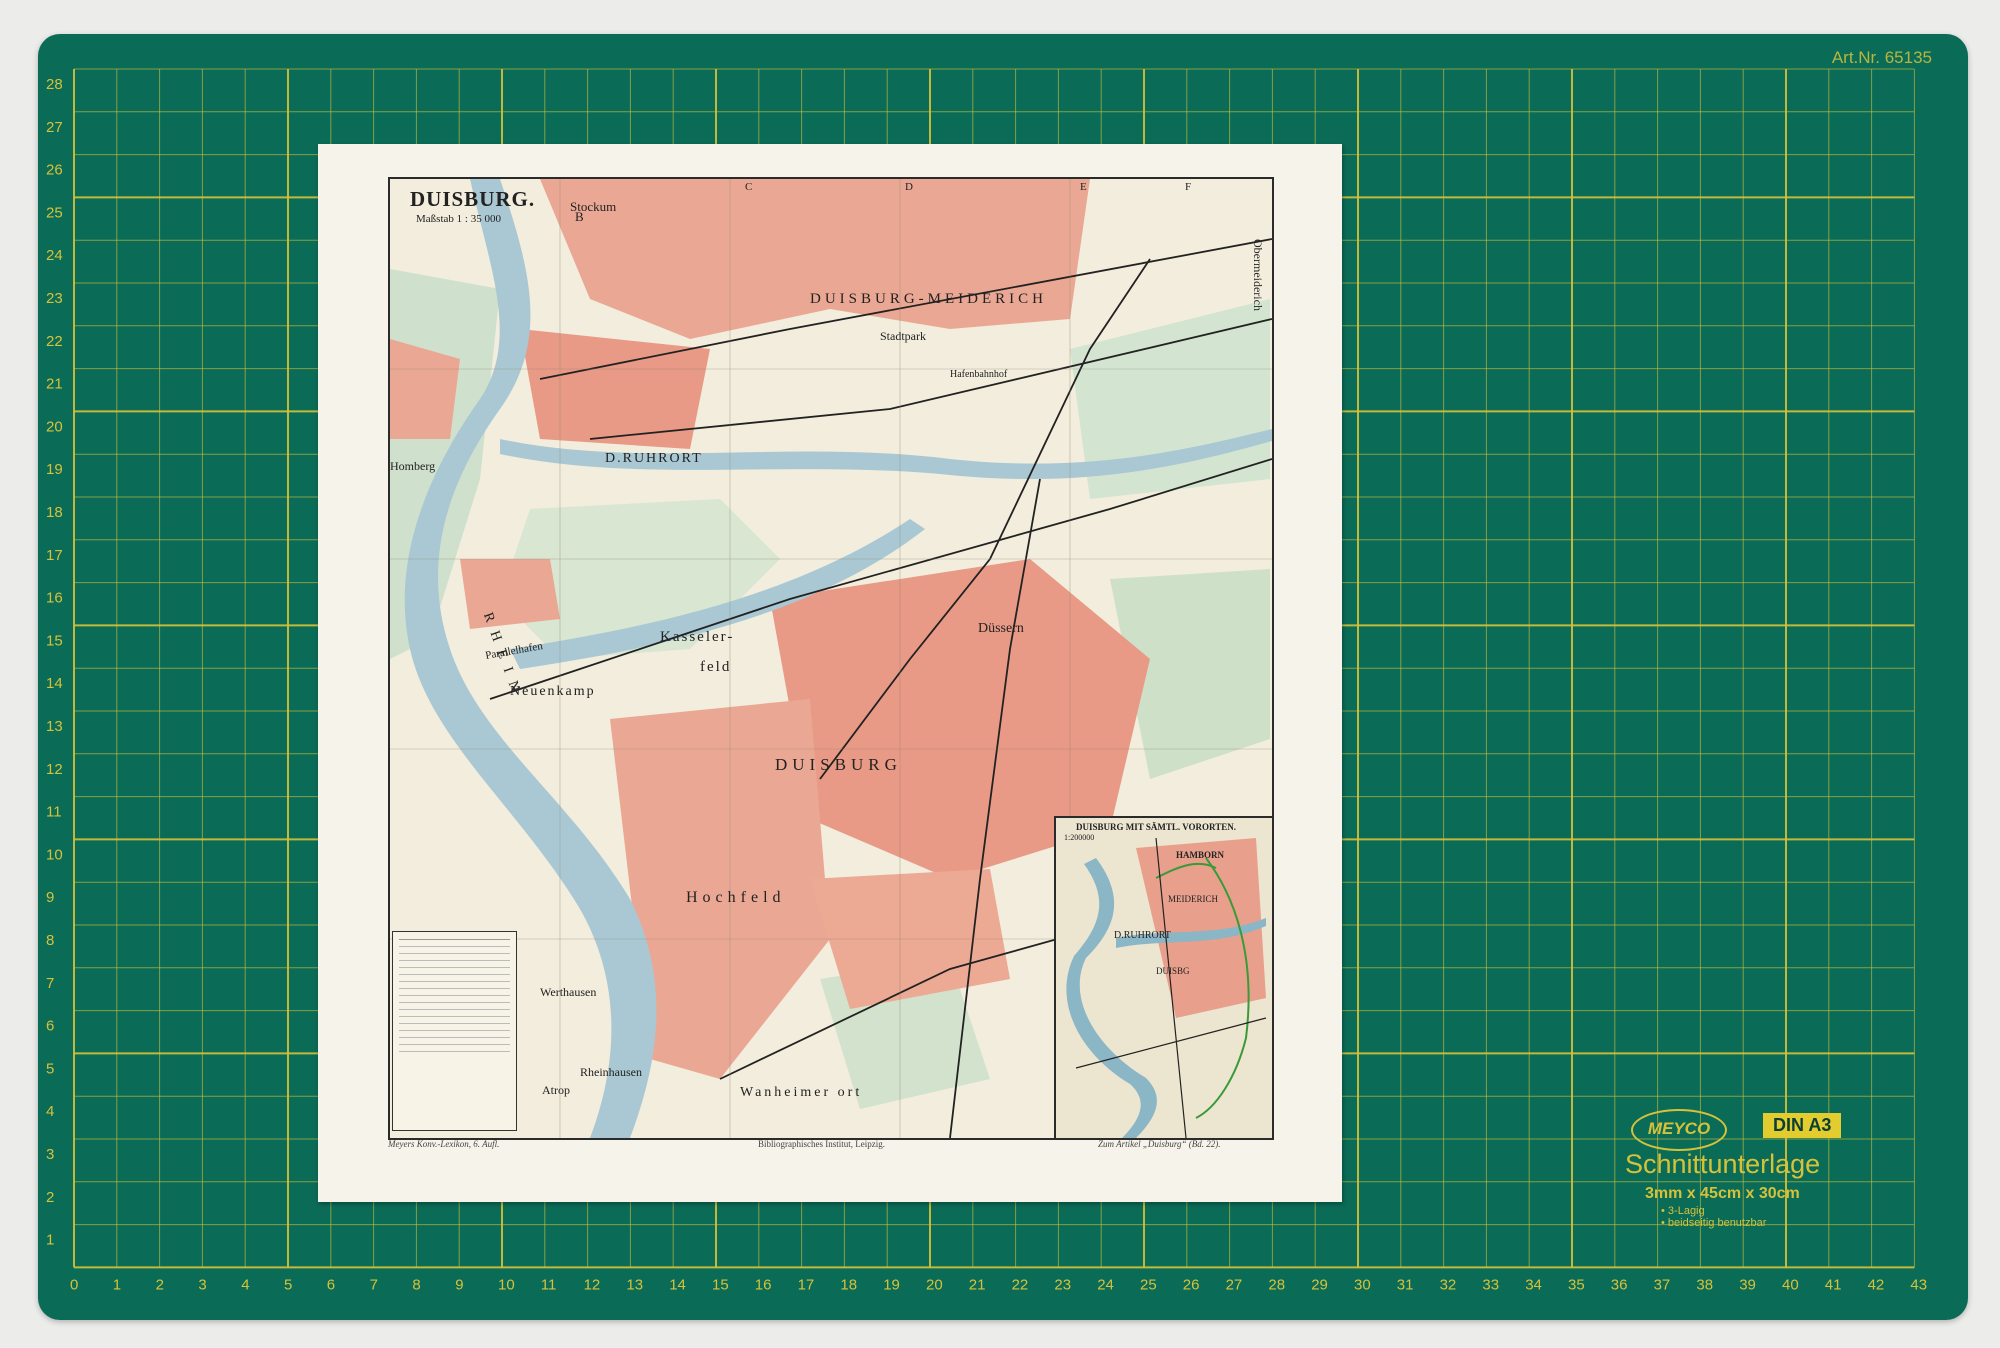 The image size is (2000, 1348). Describe the element at coordinates (697, 637) in the screenshot. I see `label-kasseler: Kasseler-` at that location.